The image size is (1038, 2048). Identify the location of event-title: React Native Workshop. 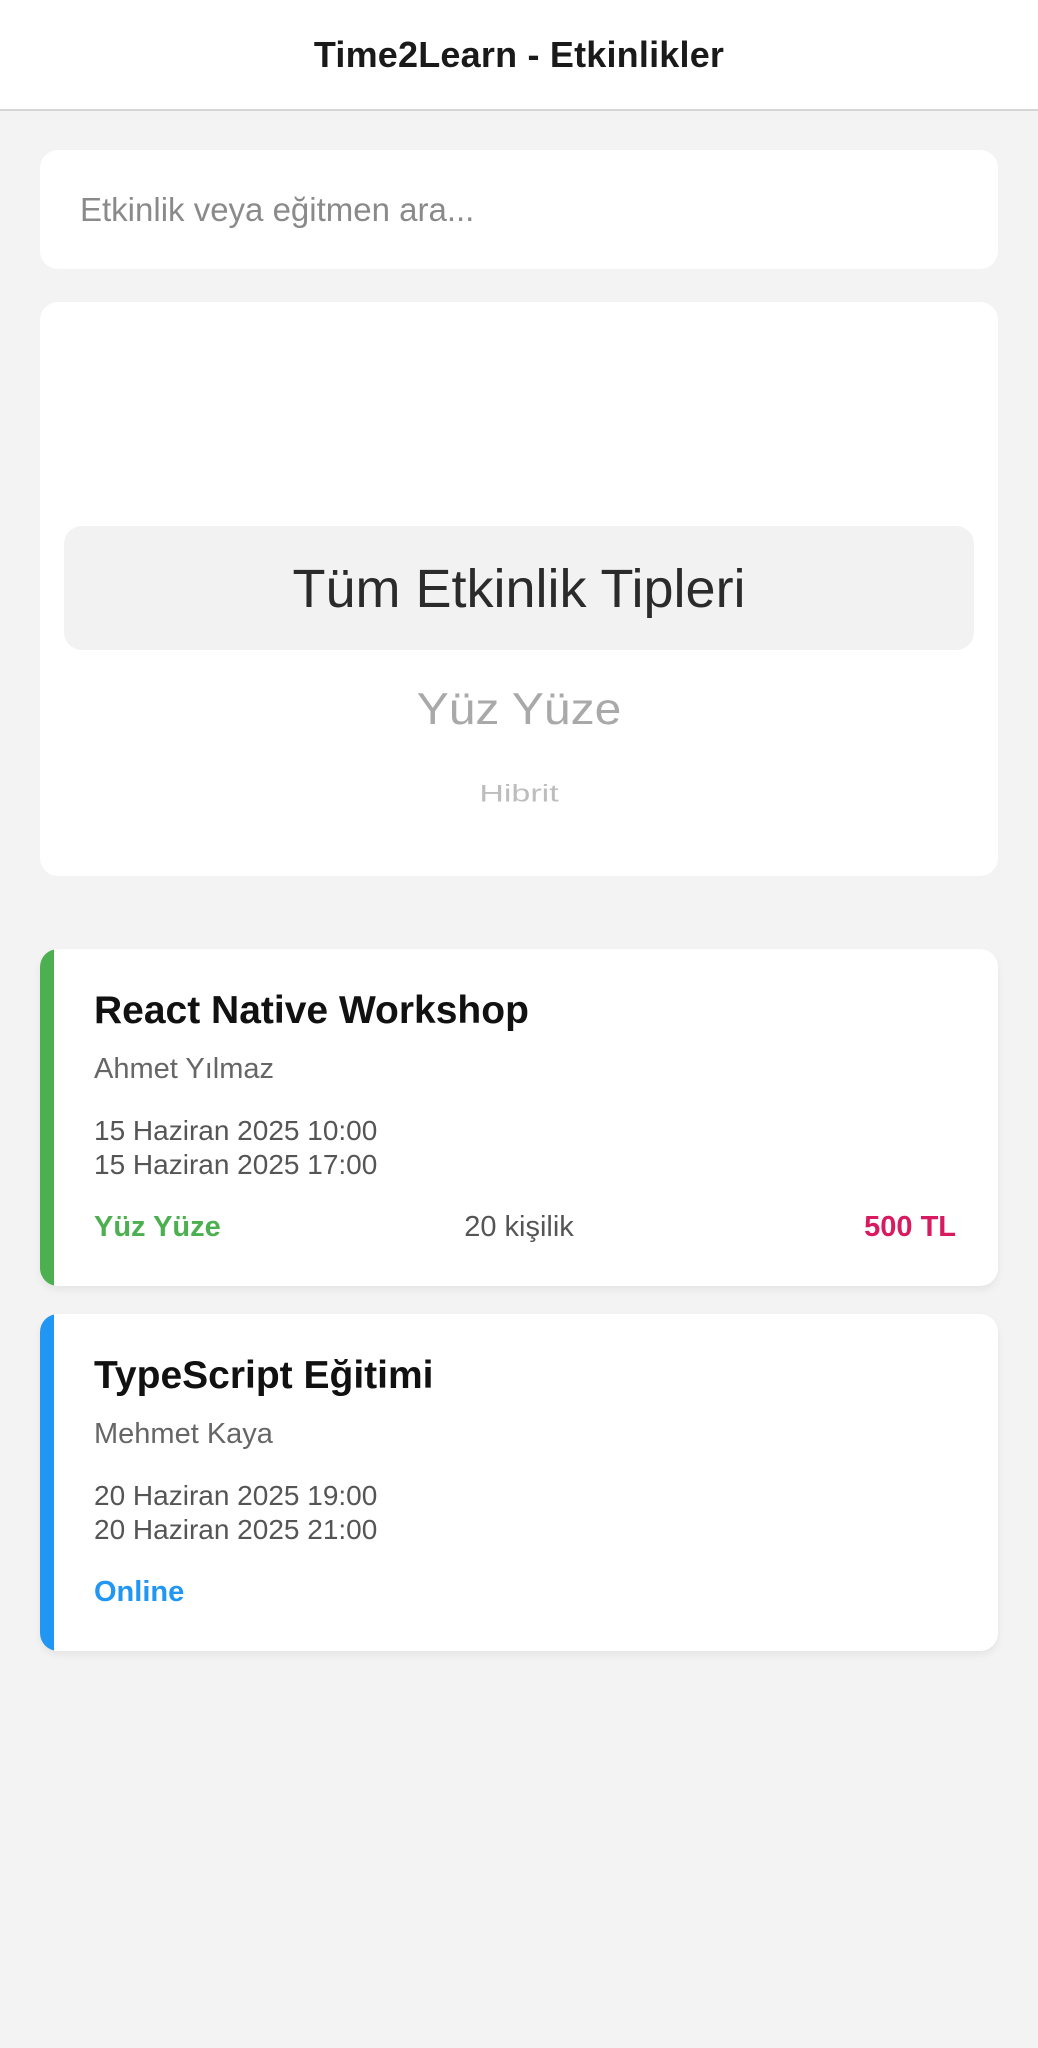
(311, 1010).